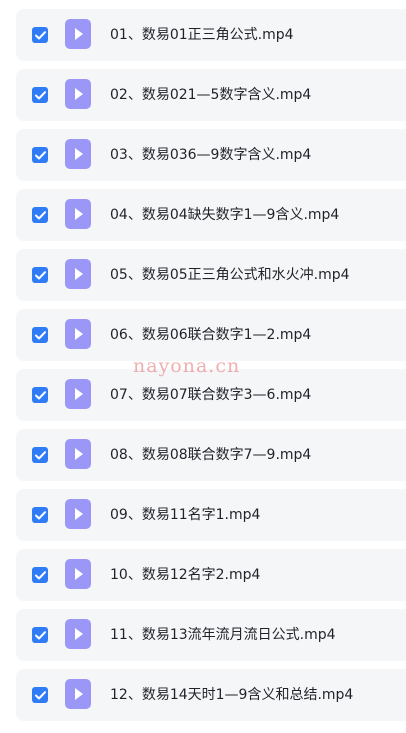 The image size is (406, 733). What do you see at coordinates (185, 515) in the screenshot?
I see `file-name: 09、数易11名字1.mp4` at bounding box center [185, 515].